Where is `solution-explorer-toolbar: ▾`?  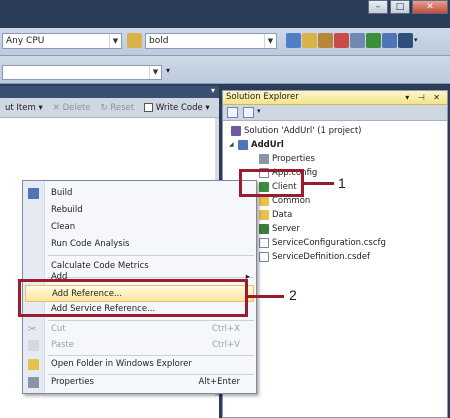 solution-explorer-toolbar: ▾ is located at coordinates (335, 113).